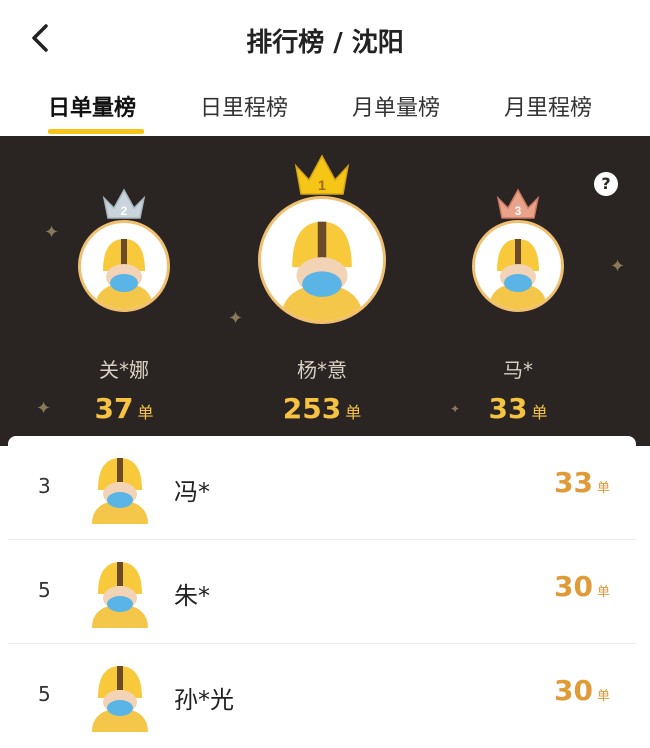 The height and width of the screenshot is (748, 650). I want to click on crown-rank: 1, so click(322, 185).